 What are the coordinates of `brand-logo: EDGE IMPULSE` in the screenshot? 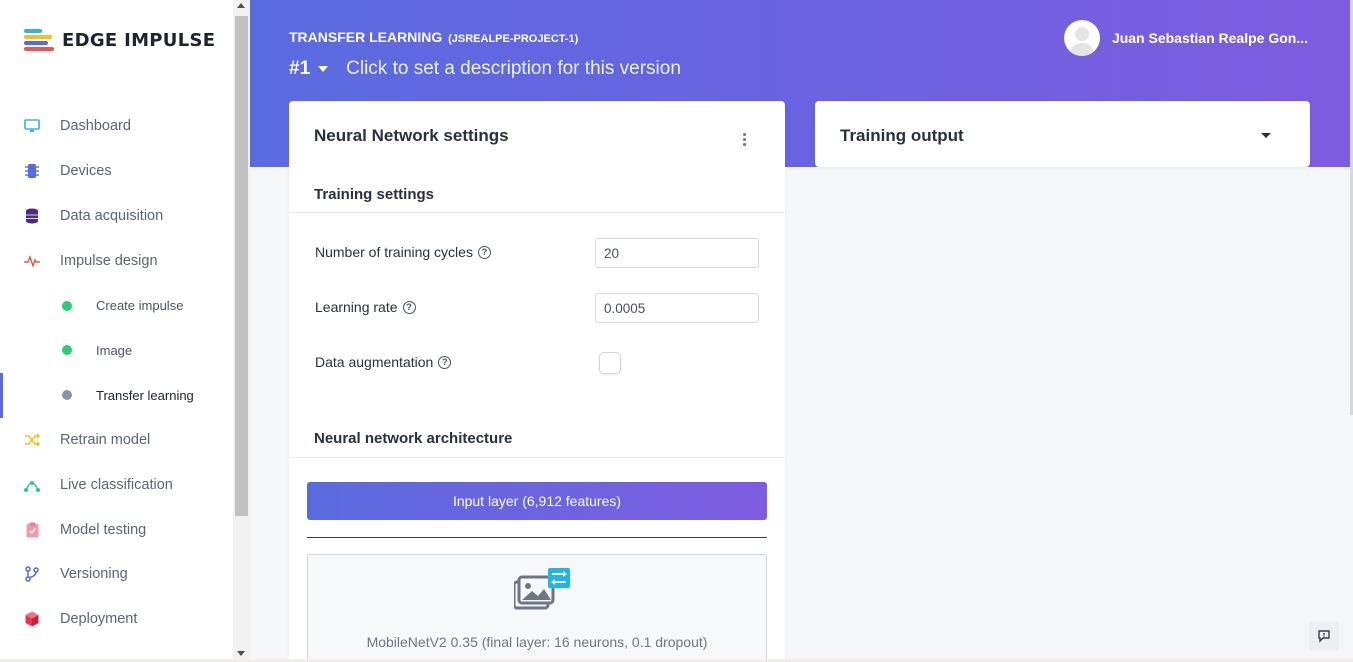 It's located at (119, 40).